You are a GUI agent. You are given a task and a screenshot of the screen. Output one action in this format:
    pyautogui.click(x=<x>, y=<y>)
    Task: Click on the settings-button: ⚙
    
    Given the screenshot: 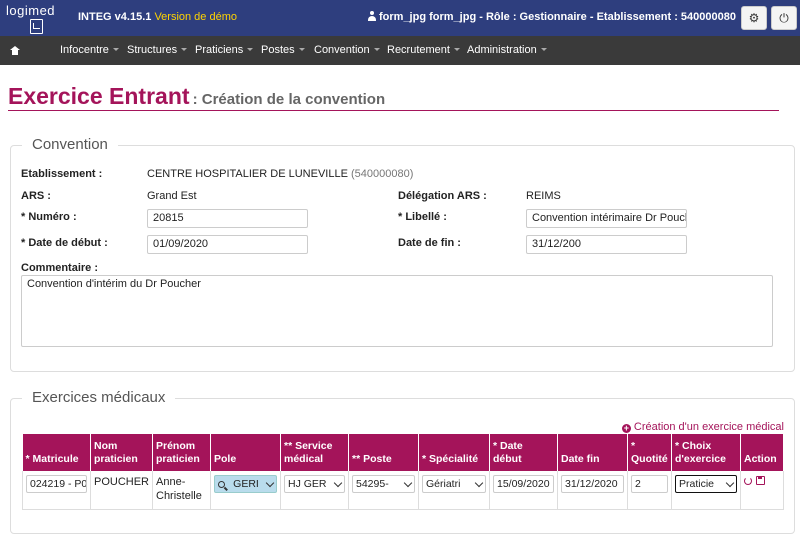 What is the action you would take?
    pyautogui.click(x=754, y=18)
    